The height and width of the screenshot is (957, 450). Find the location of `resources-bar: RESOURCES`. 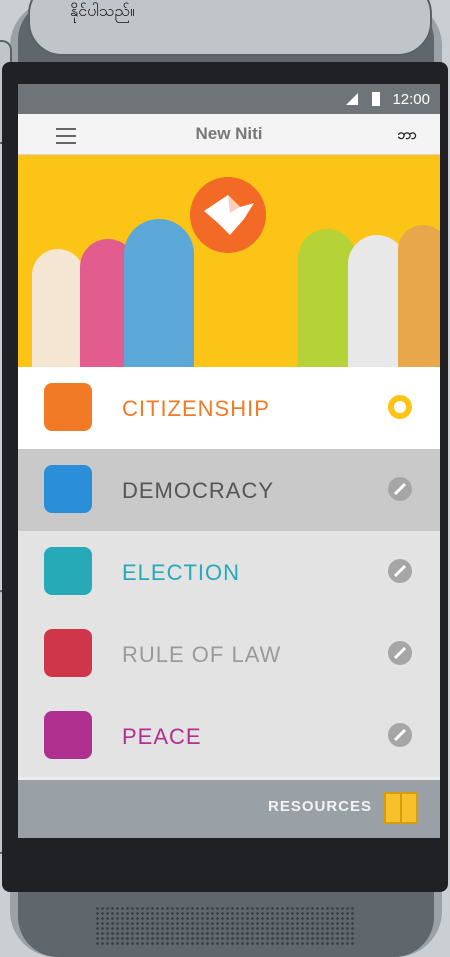

resources-bar: RESOURCES is located at coordinates (229, 809).